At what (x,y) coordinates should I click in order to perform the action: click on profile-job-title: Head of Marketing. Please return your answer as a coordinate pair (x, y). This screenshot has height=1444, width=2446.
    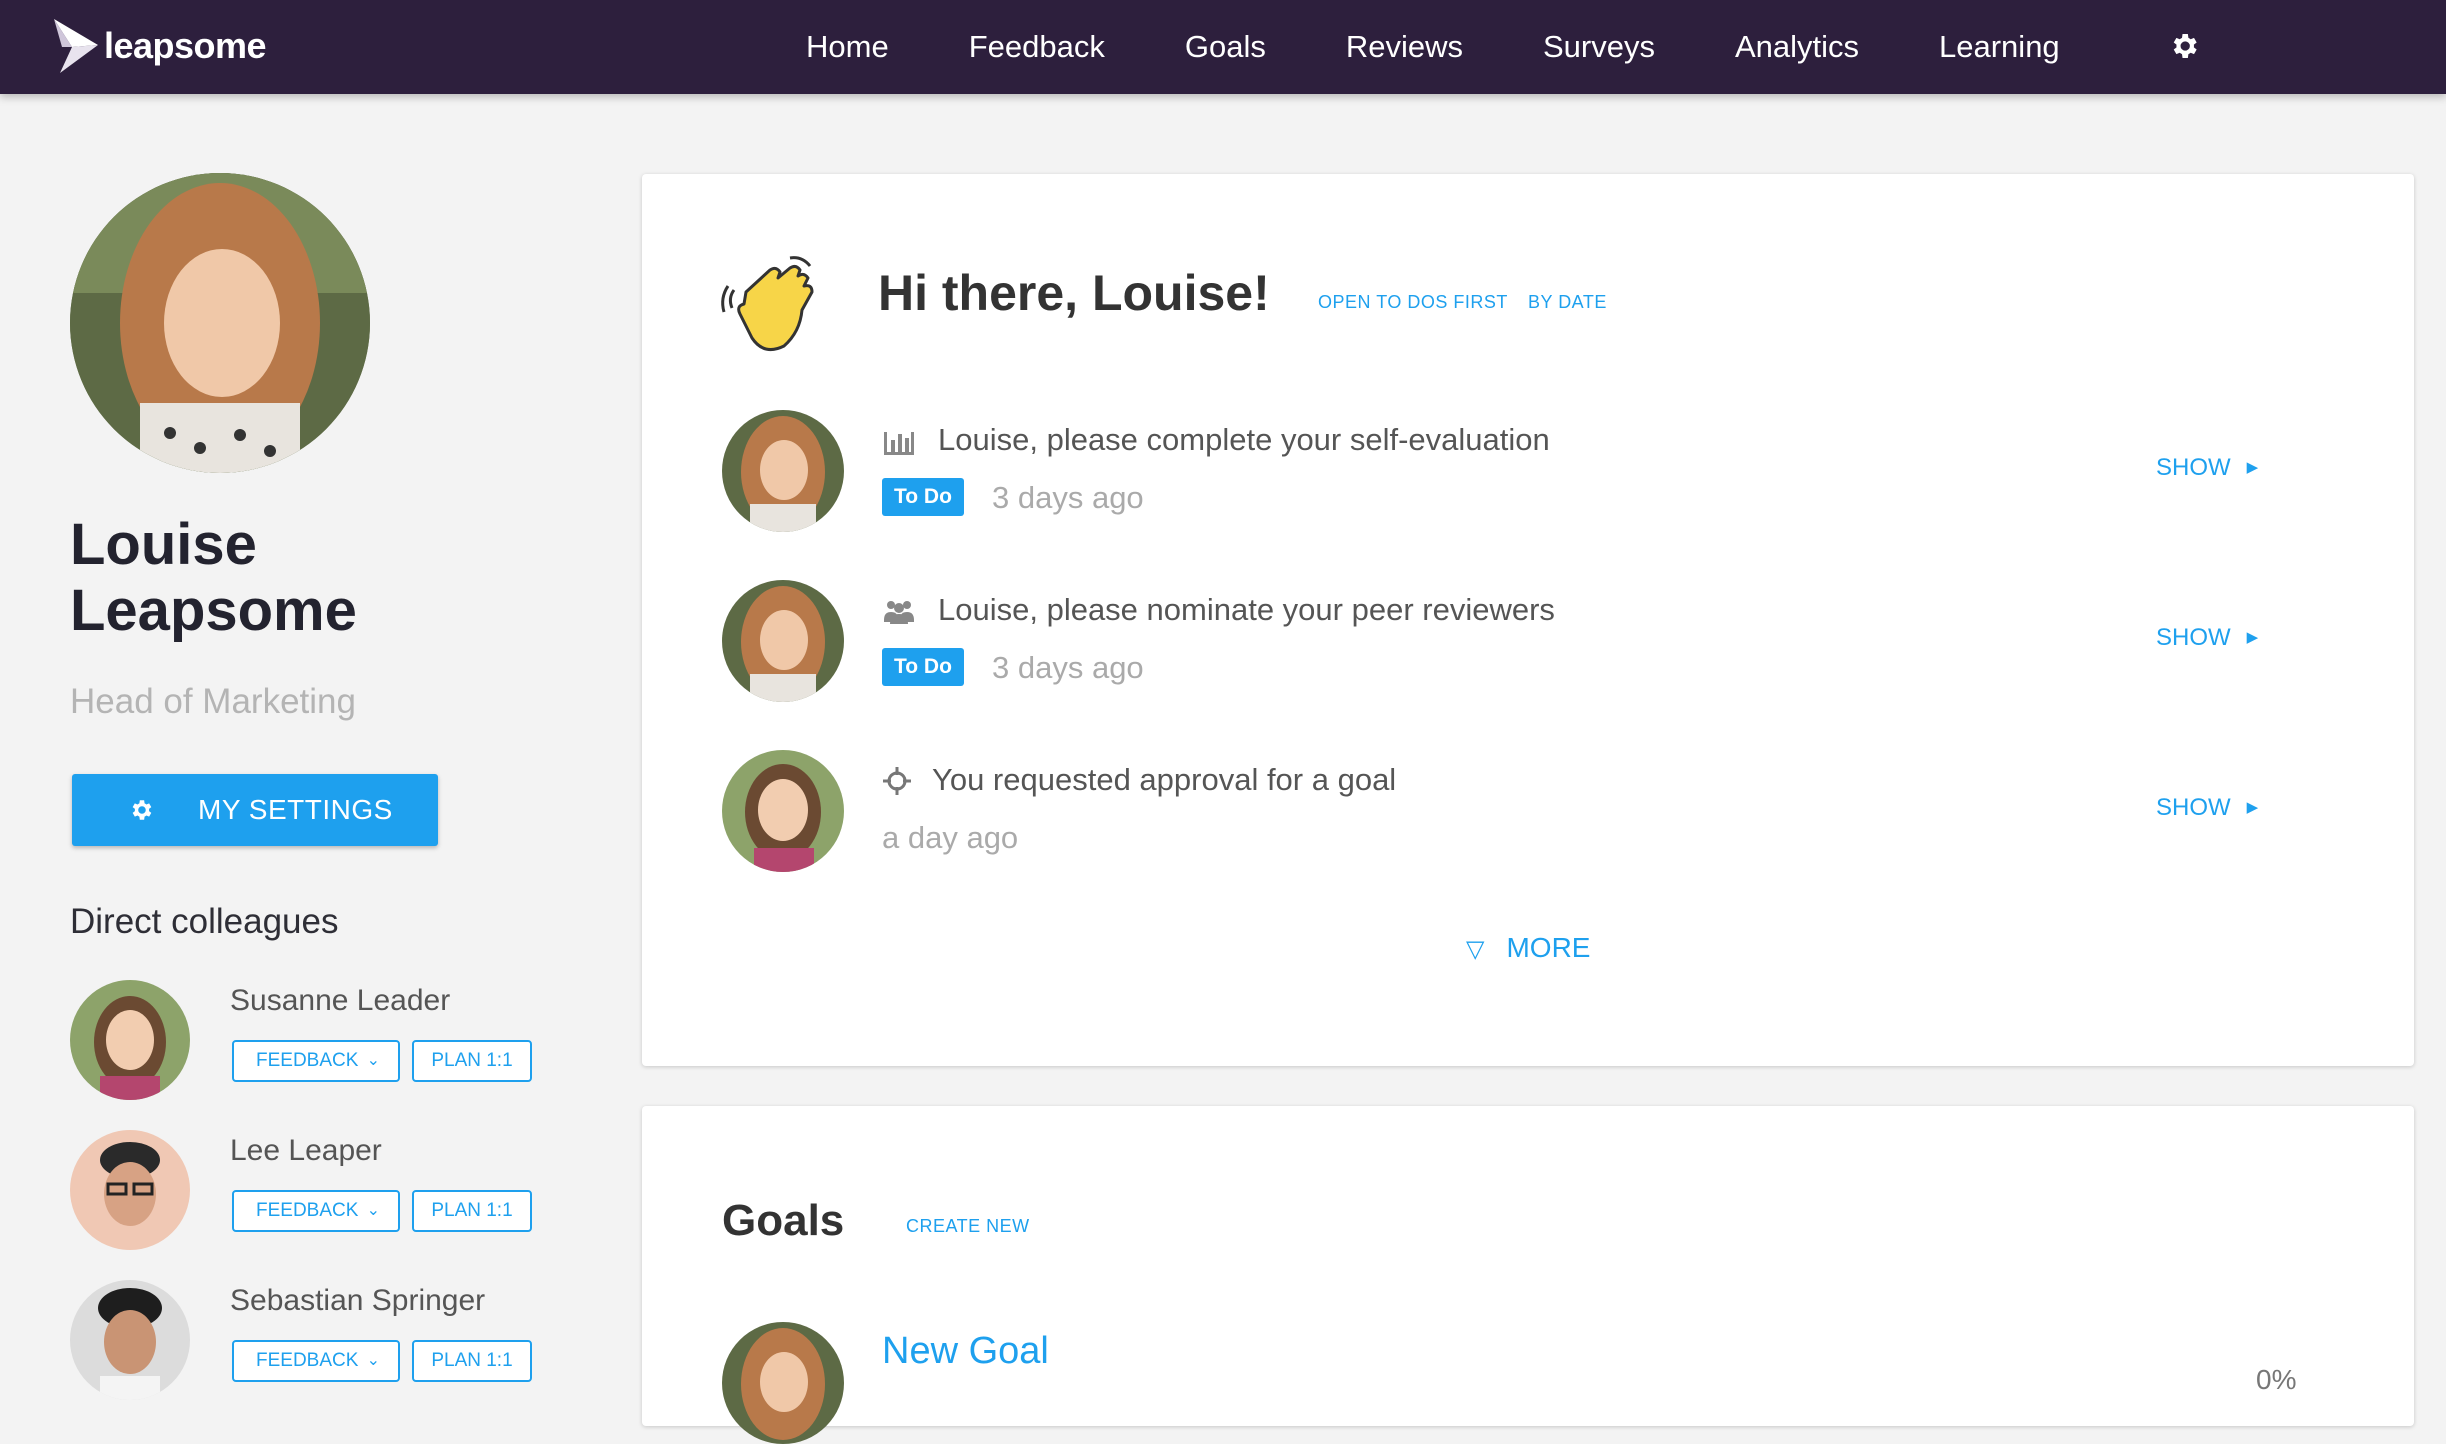
    Looking at the image, I should click on (213, 701).